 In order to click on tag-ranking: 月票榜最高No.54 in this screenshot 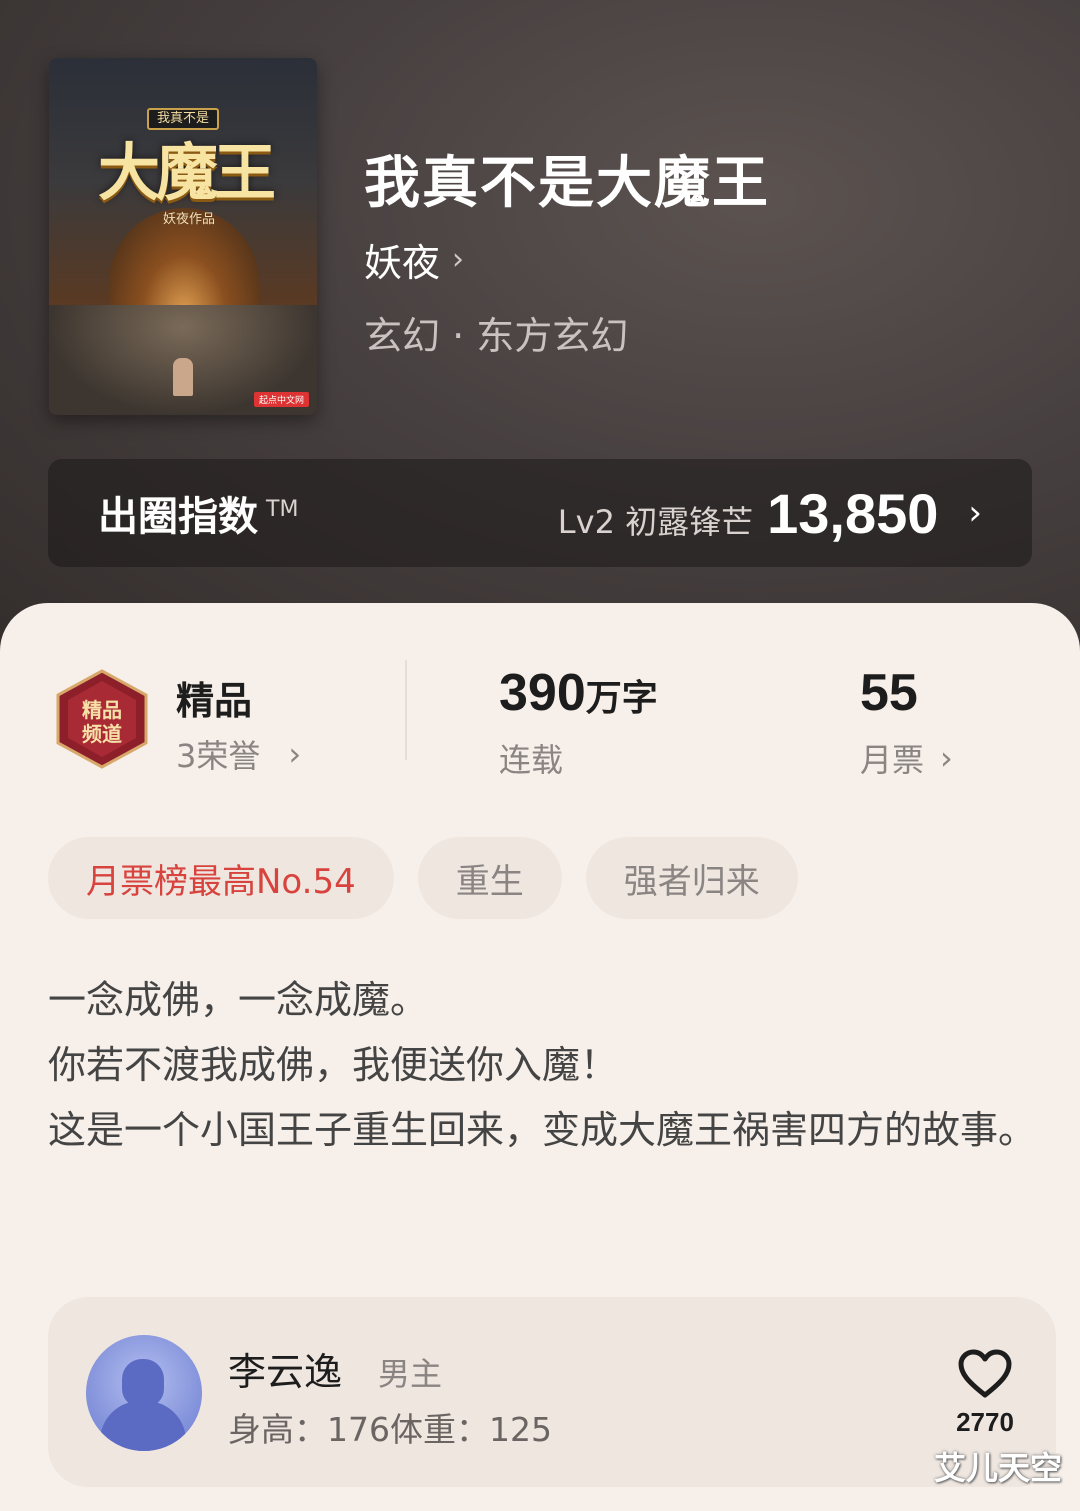, I will do `click(221, 878)`.